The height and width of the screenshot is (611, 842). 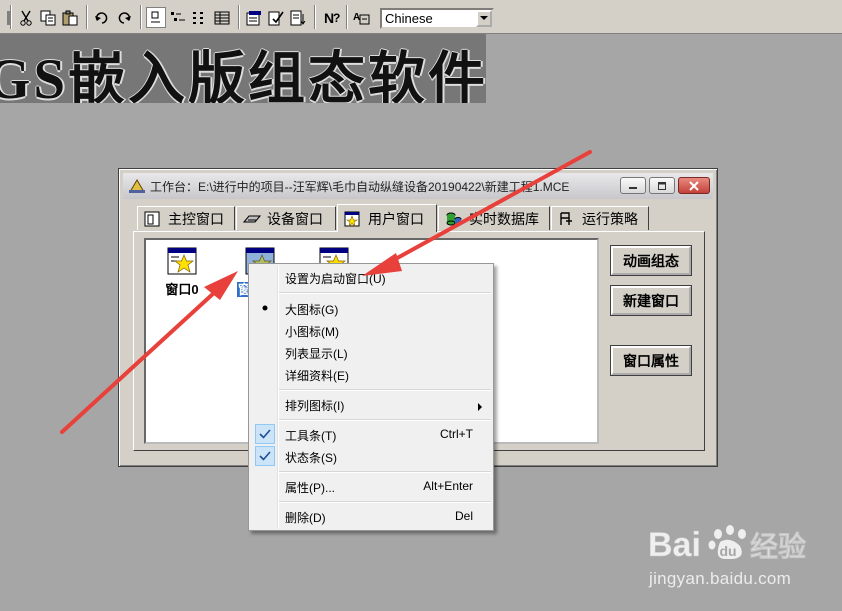 I want to click on menu-item-label: 列表显示(L), so click(x=316, y=354).